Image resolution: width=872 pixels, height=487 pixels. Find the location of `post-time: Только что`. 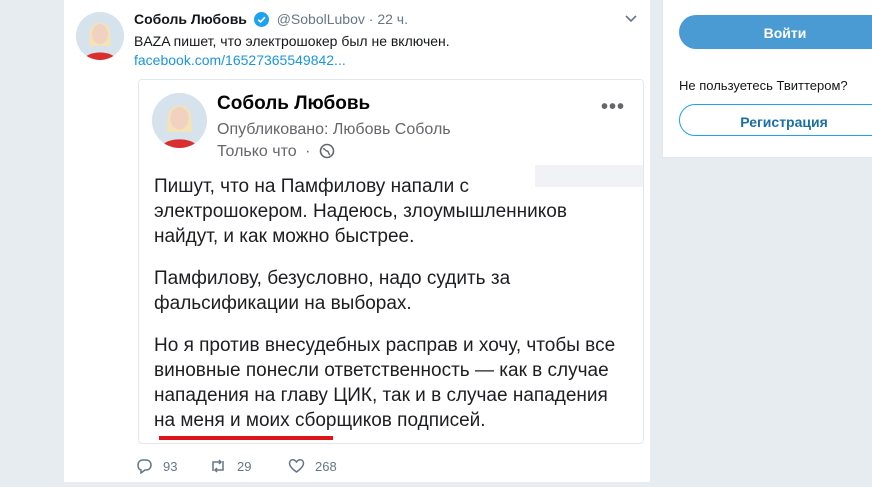

post-time: Только что is located at coordinates (257, 151).